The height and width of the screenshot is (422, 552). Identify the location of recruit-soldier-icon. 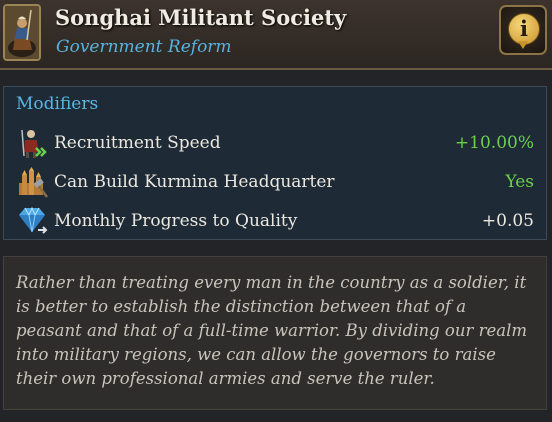
(33, 144).